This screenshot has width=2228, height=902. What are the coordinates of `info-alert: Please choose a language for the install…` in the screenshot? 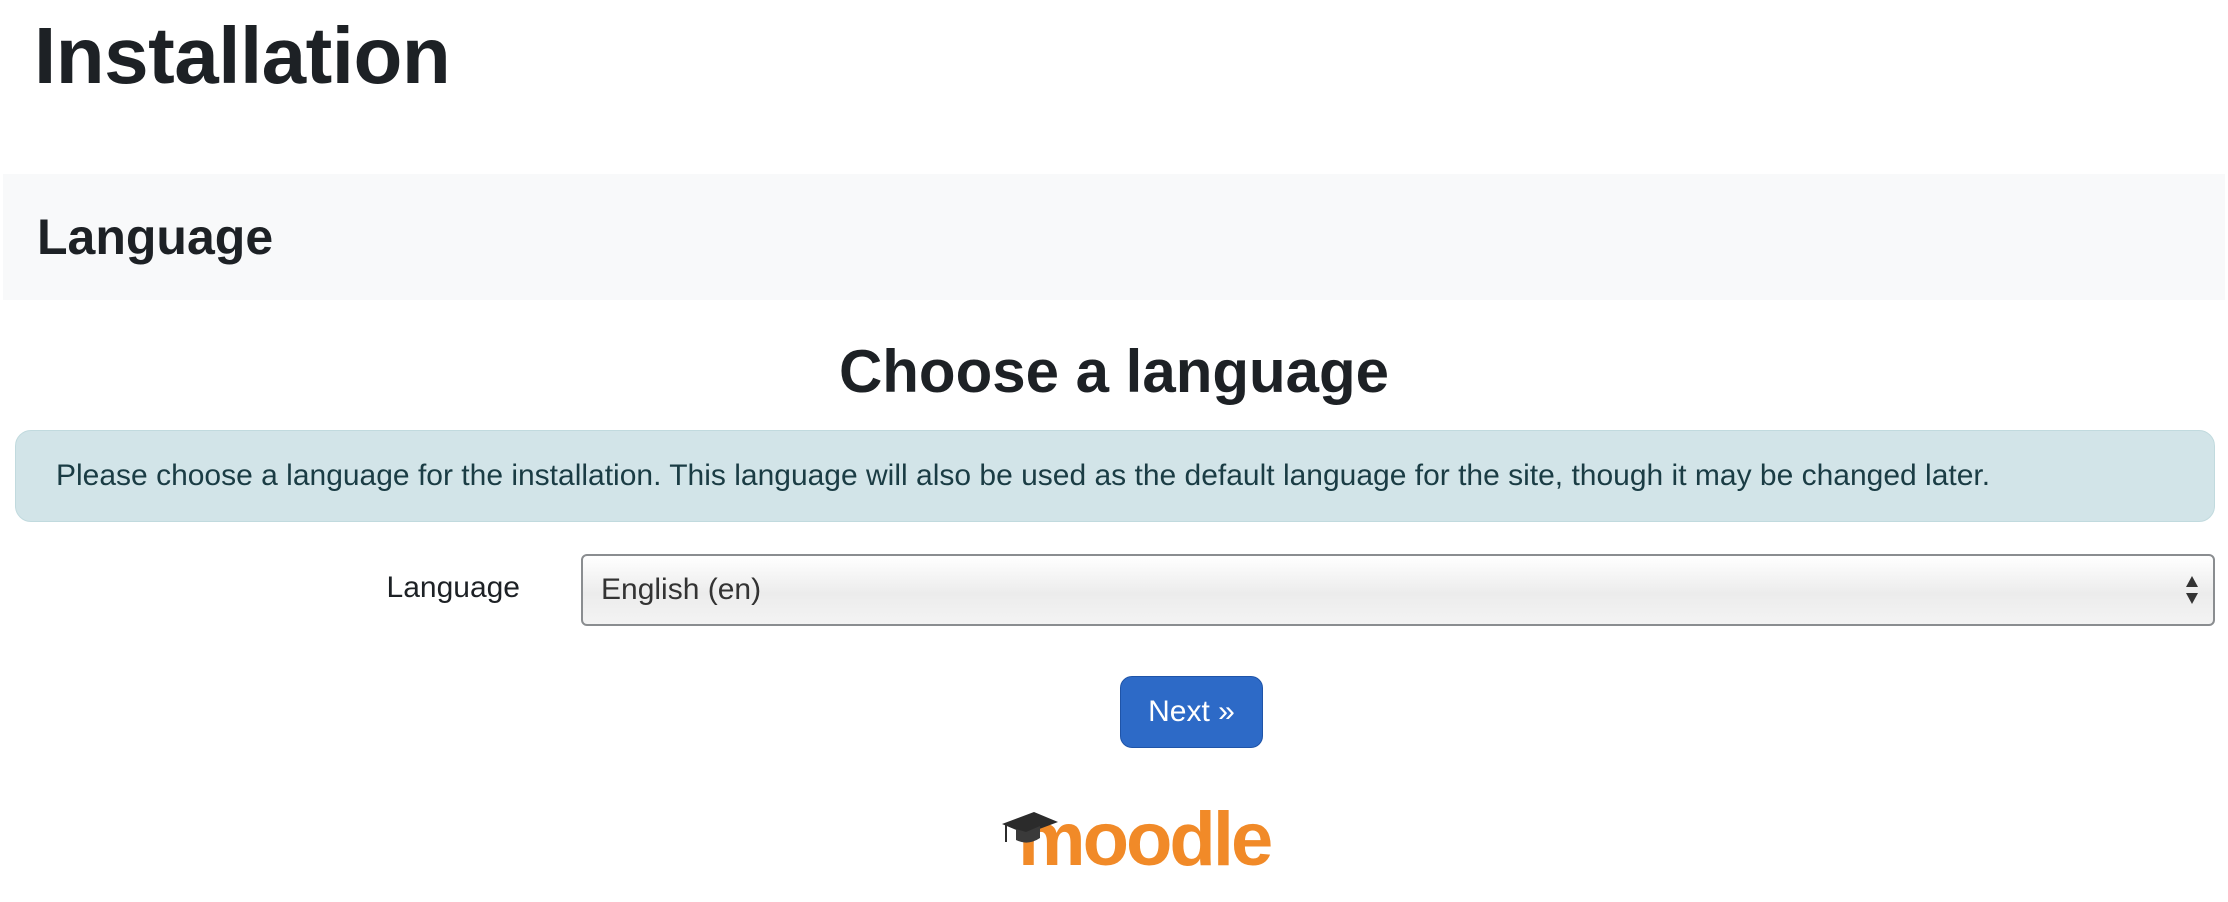 It's located at (1115, 476).